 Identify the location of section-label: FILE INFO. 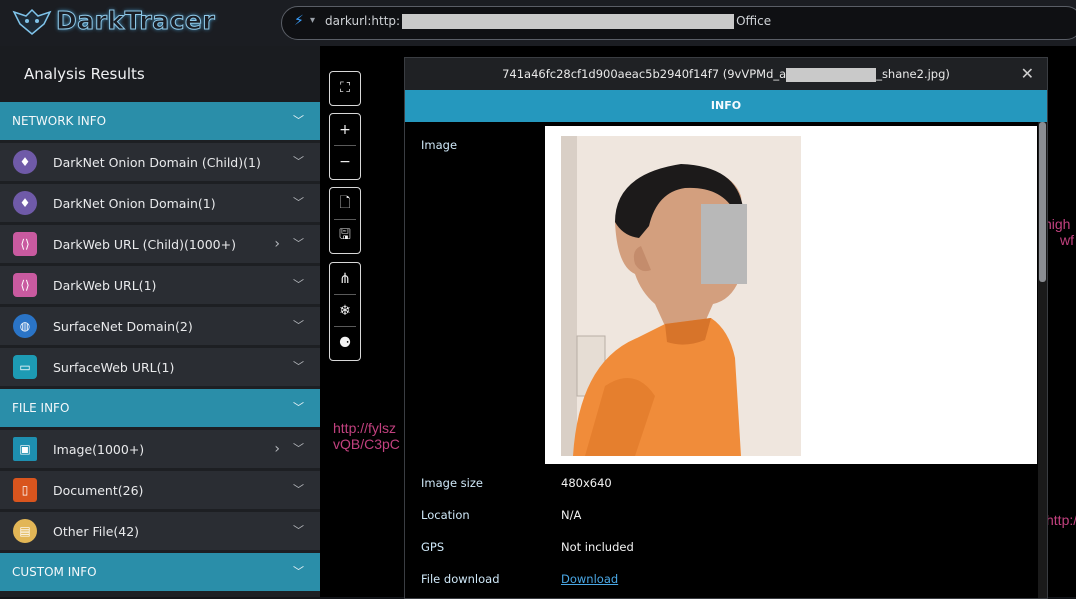
(41, 408).